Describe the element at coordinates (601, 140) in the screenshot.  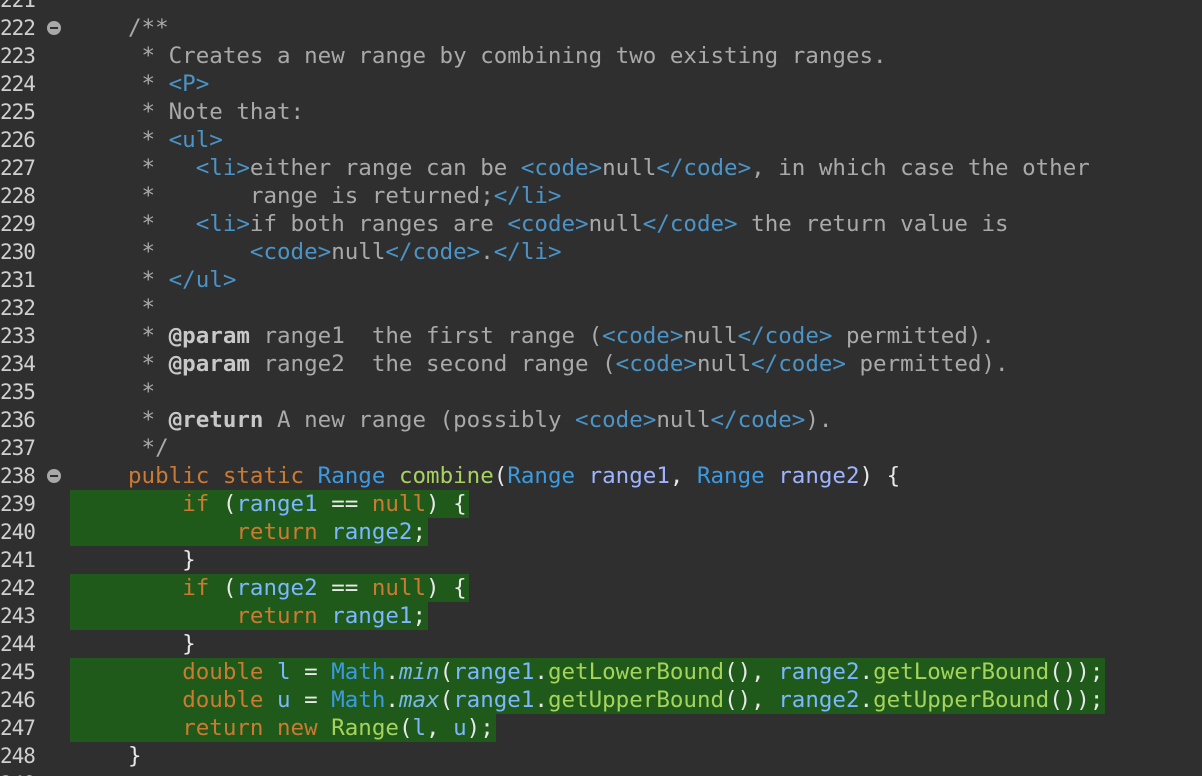
I see `code-line: 226 * <ul>` at that location.